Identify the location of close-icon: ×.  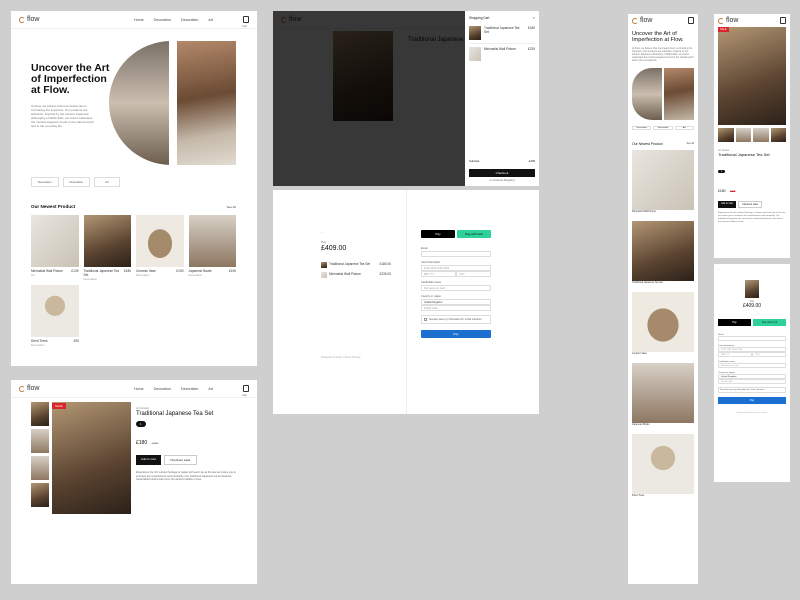
(534, 17).